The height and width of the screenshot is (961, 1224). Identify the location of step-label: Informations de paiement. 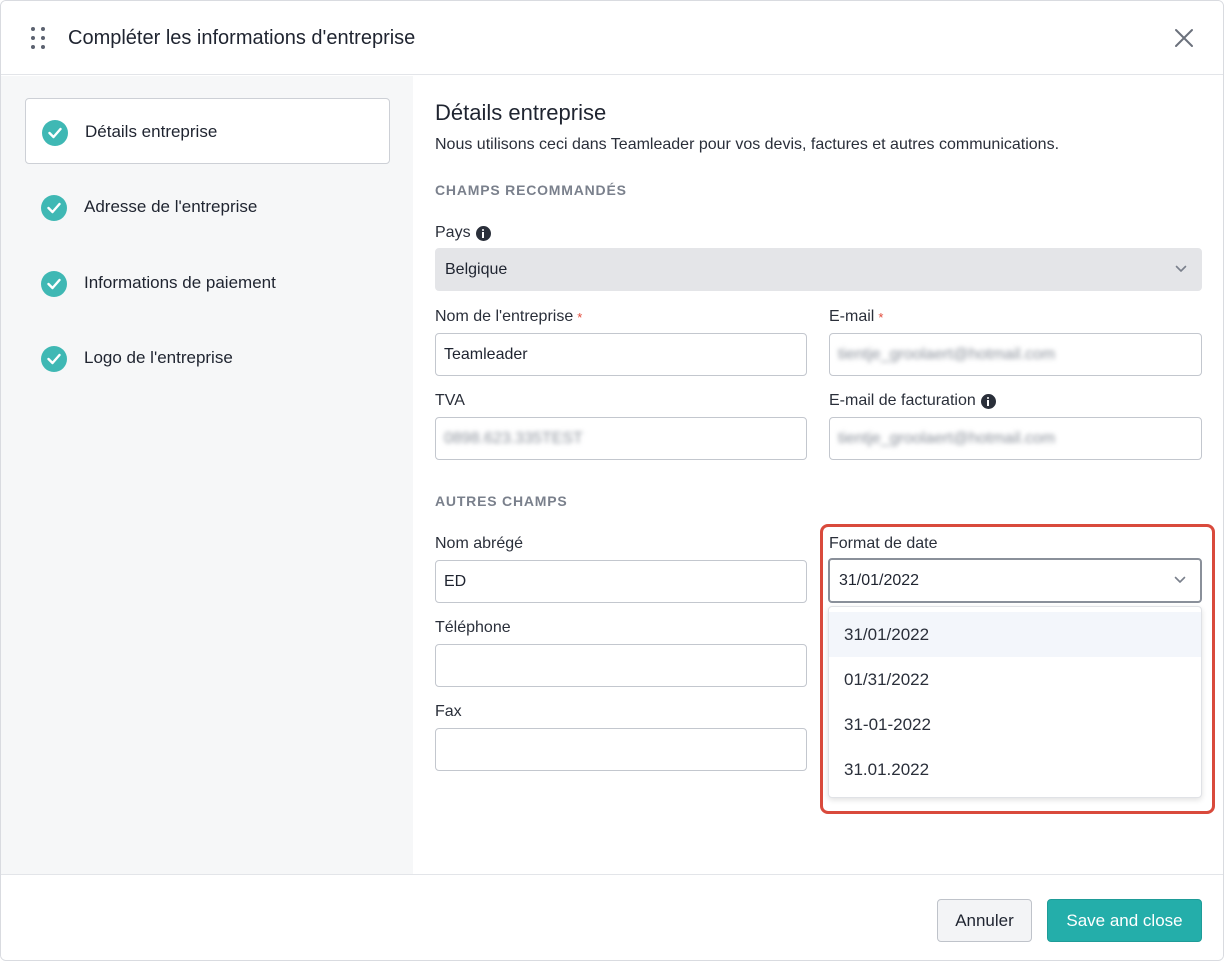
(180, 282).